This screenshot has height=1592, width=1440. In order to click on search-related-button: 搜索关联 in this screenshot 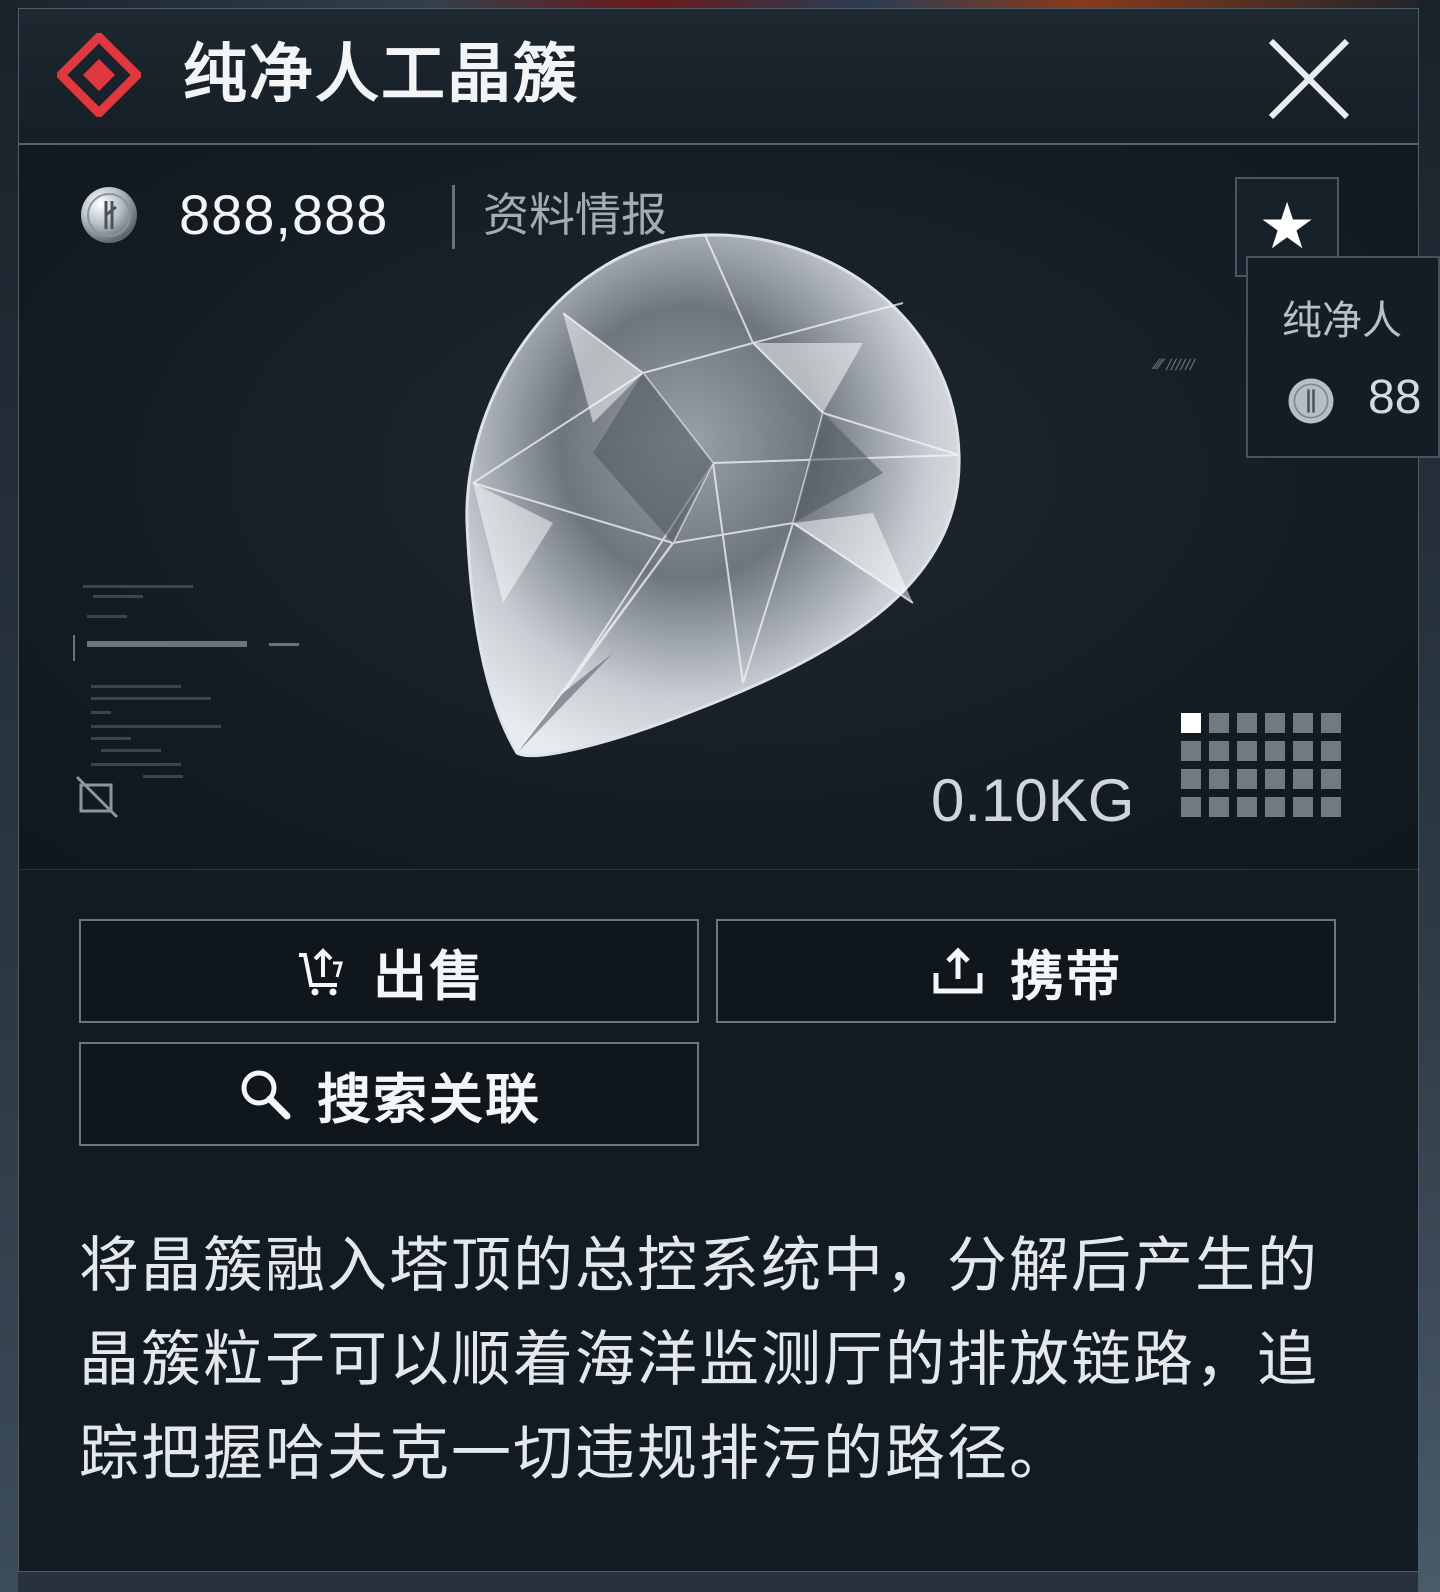, I will do `click(389, 1094)`.